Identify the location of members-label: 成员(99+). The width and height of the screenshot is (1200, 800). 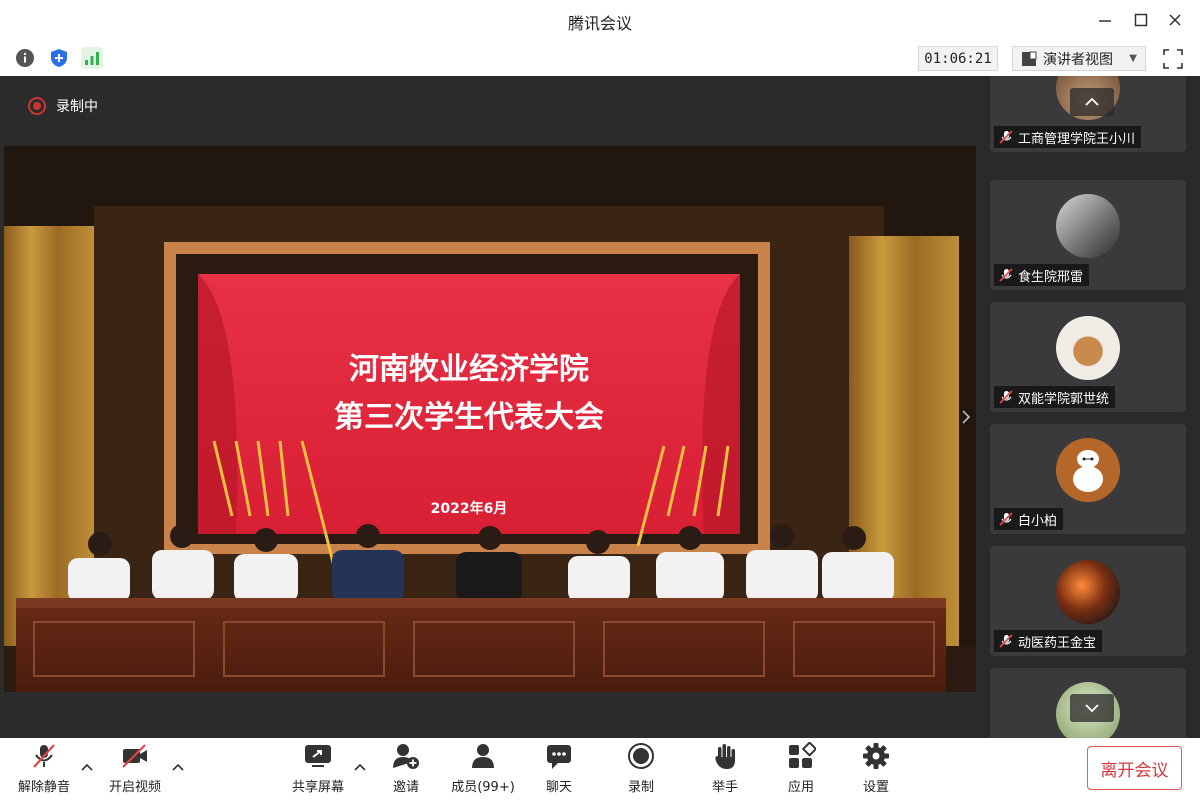
(483, 787).